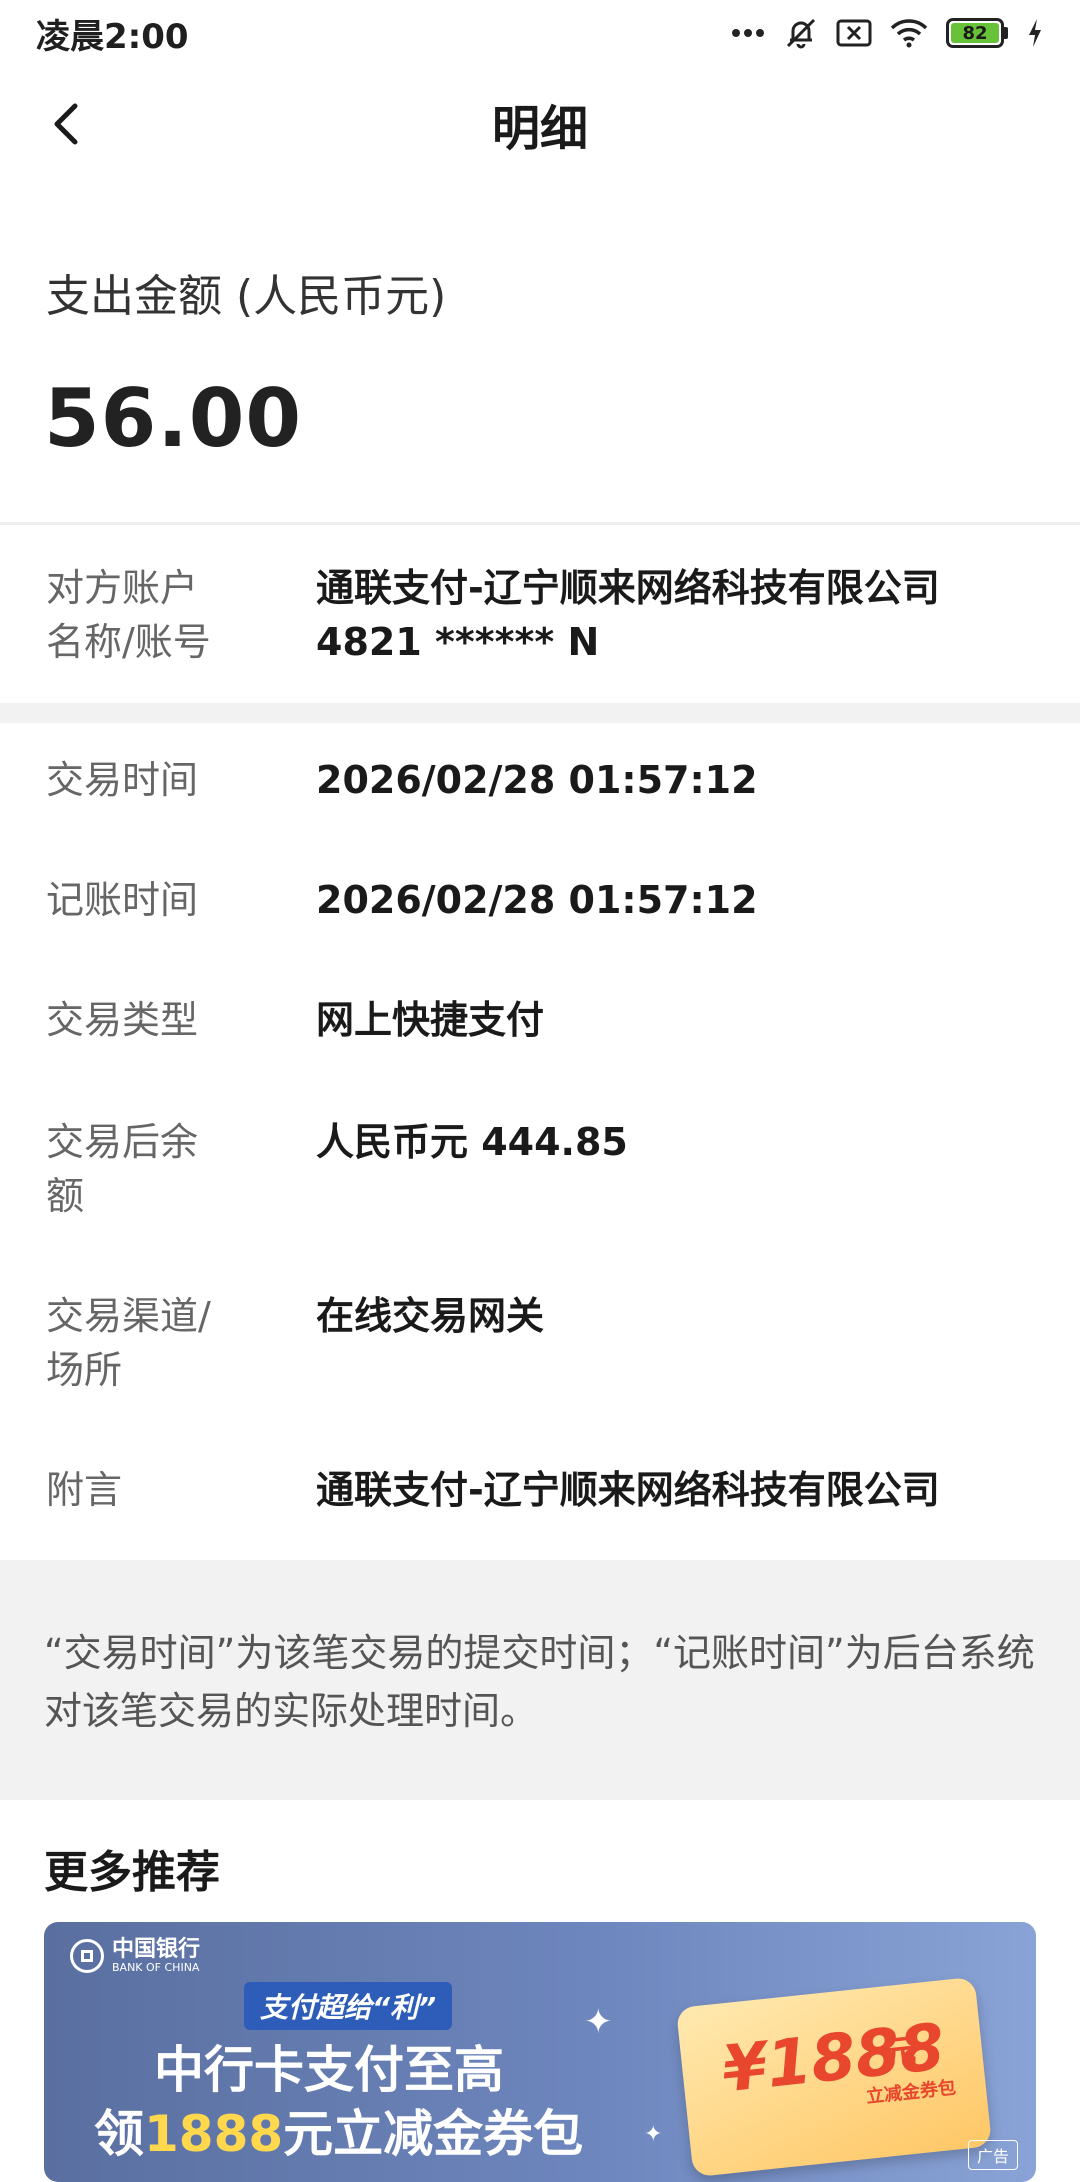  What do you see at coordinates (87, 1956) in the screenshot?
I see `bank-of-china-icon` at bounding box center [87, 1956].